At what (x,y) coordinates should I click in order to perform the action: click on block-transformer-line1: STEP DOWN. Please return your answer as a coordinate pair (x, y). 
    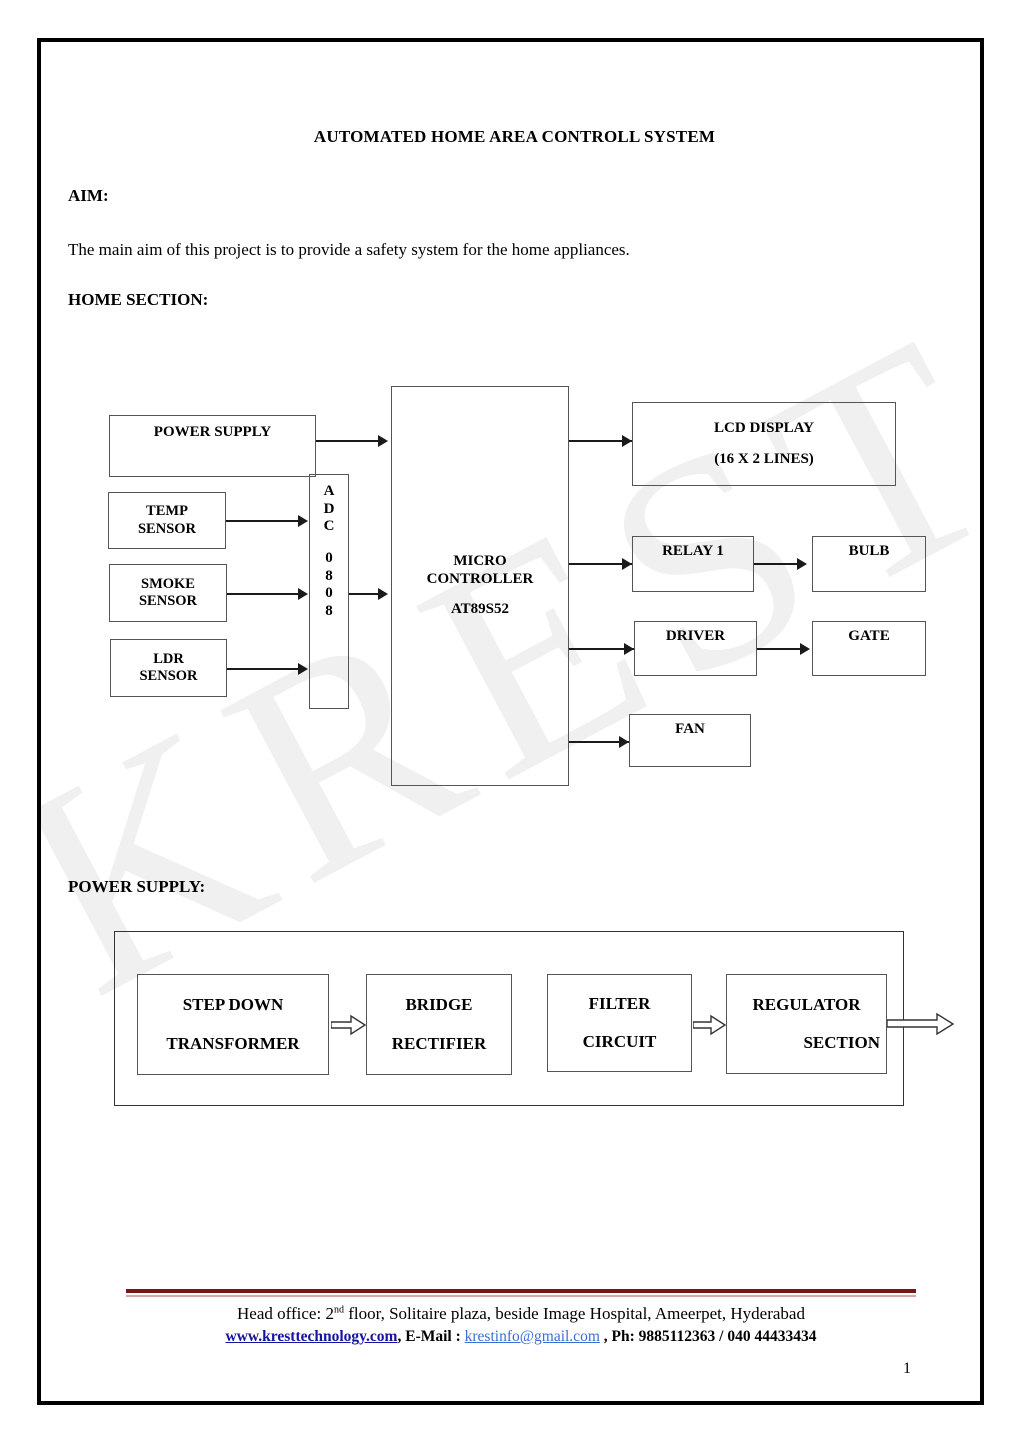
    Looking at the image, I should click on (233, 1005).